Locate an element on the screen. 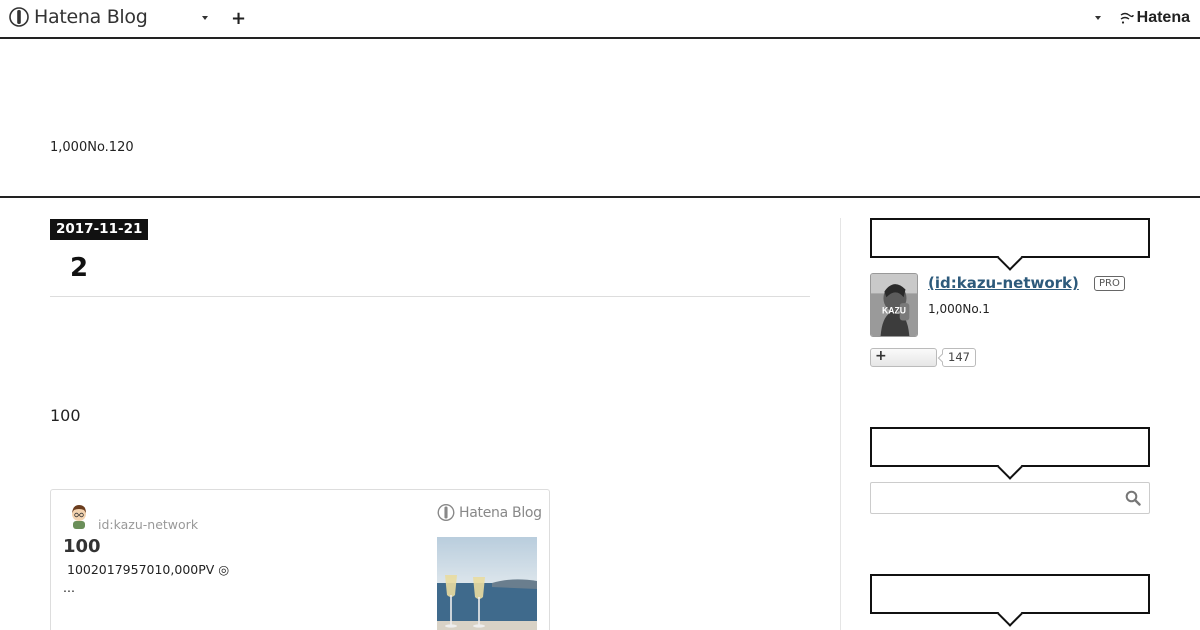 This screenshot has width=1200, height=630. search-module-header is located at coordinates (1010, 447).